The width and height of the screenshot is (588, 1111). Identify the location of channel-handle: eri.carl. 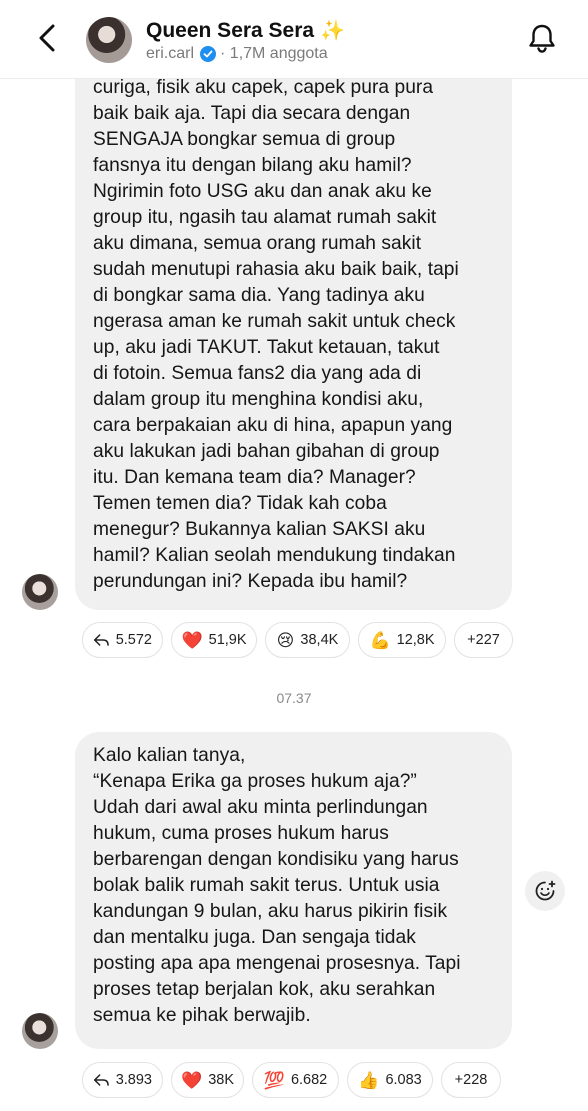
(170, 54).